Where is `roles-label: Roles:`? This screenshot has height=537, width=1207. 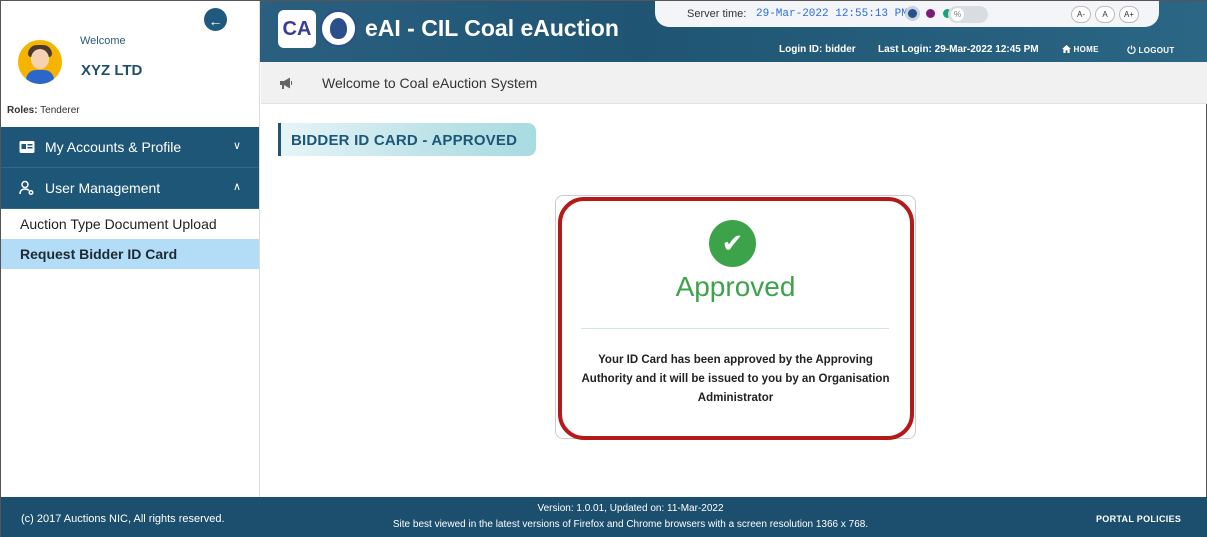
roles-label: Roles: is located at coordinates (22, 110).